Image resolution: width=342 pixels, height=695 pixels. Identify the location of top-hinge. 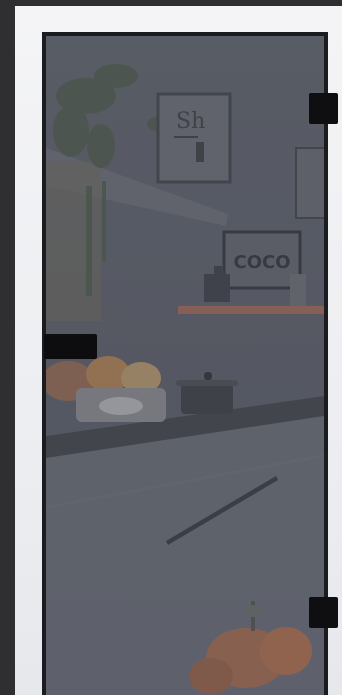
(323, 108).